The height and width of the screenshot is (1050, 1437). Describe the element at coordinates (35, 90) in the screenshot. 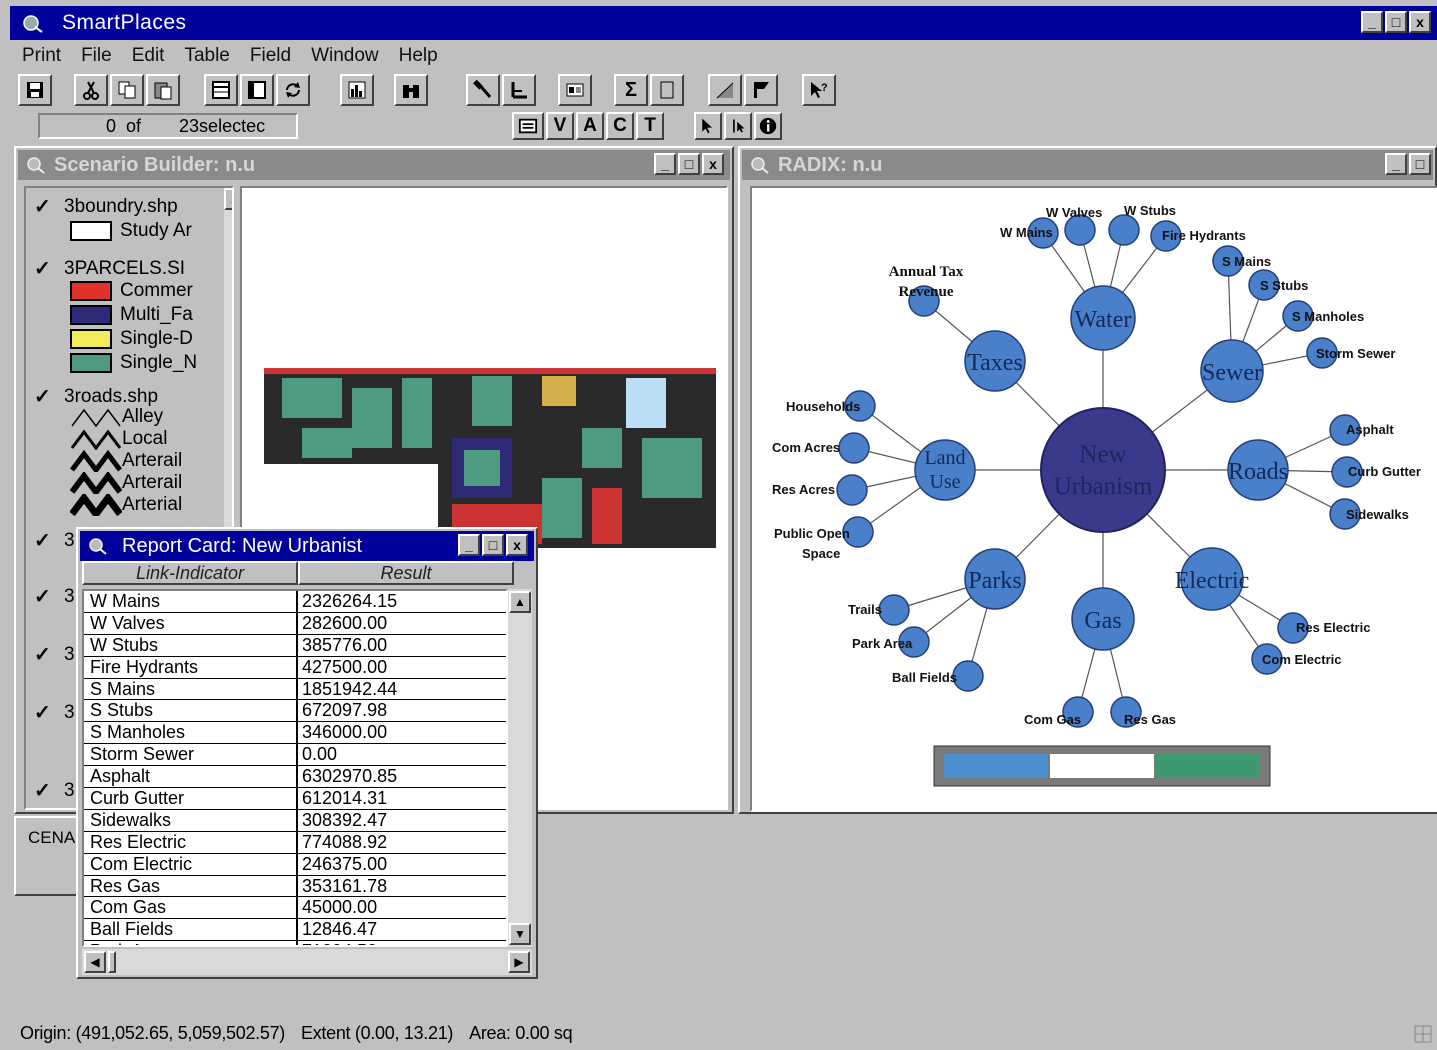

I see `save-button` at that location.